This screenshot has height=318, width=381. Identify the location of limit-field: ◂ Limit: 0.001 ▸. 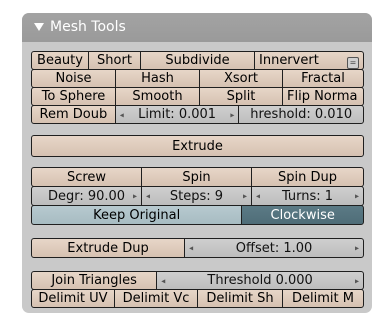
(177, 114).